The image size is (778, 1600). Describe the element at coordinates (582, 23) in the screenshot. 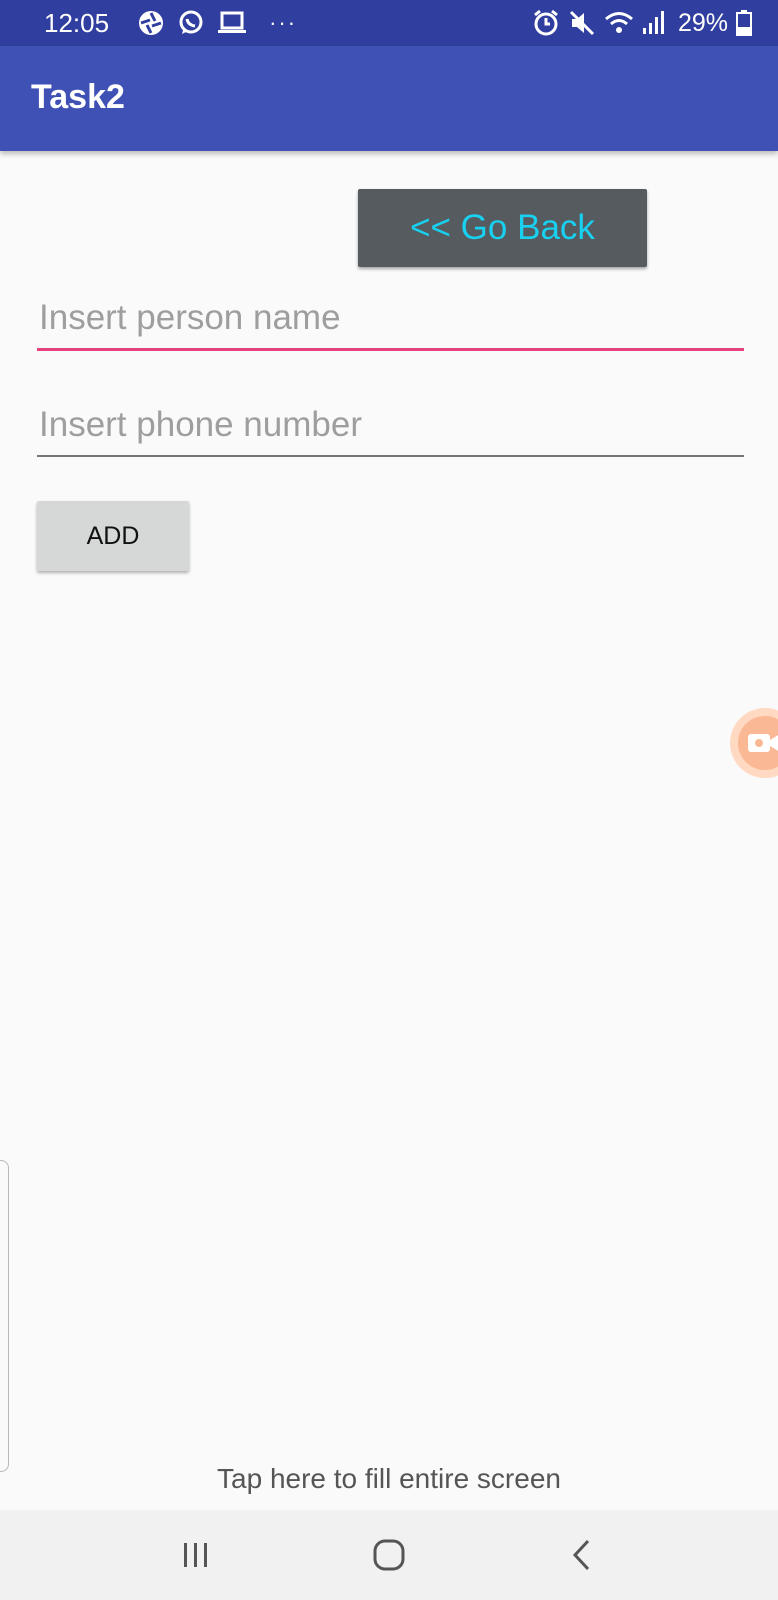

I see `mute-icon` at that location.